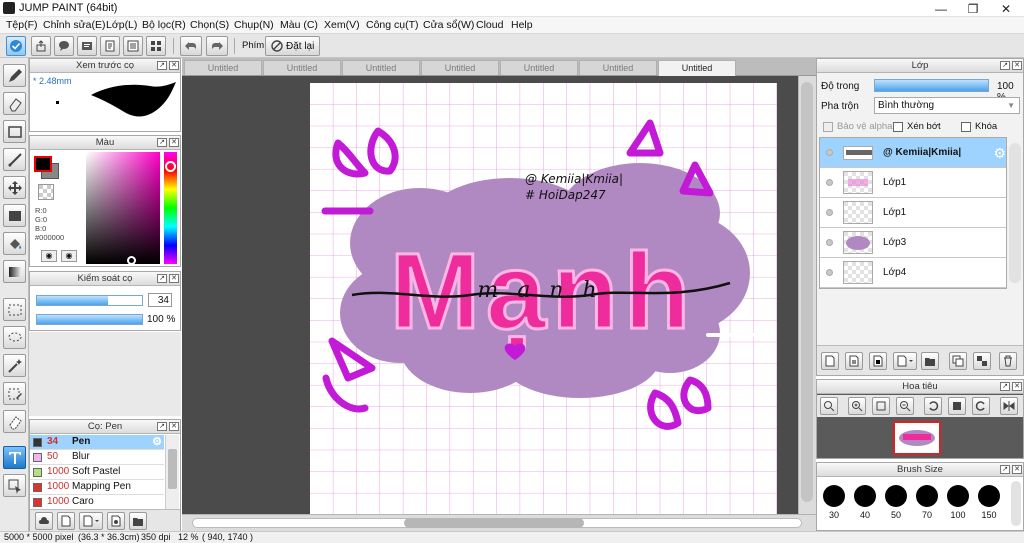  What do you see at coordinates (14, 271) in the screenshot?
I see `gradient-tool-icon` at bounding box center [14, 271].